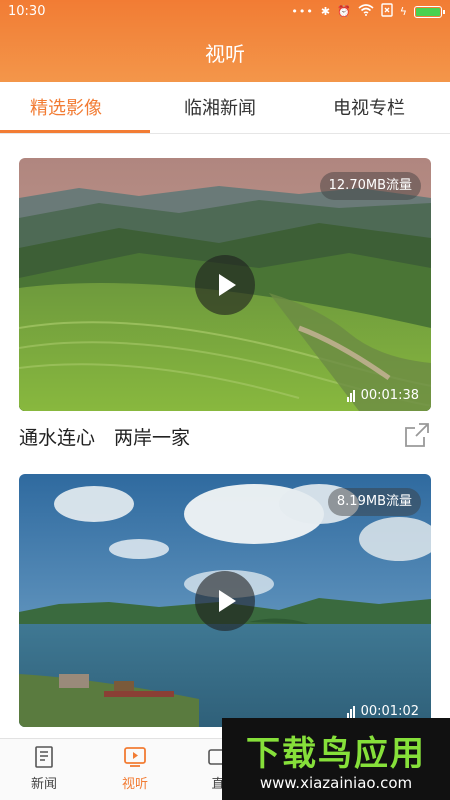 This screenshot has width=450, height=800. What do you see at coordinates (75, 131) in the screenshot?
I see `active-tab-indicator` at bounding box center [75, 131].